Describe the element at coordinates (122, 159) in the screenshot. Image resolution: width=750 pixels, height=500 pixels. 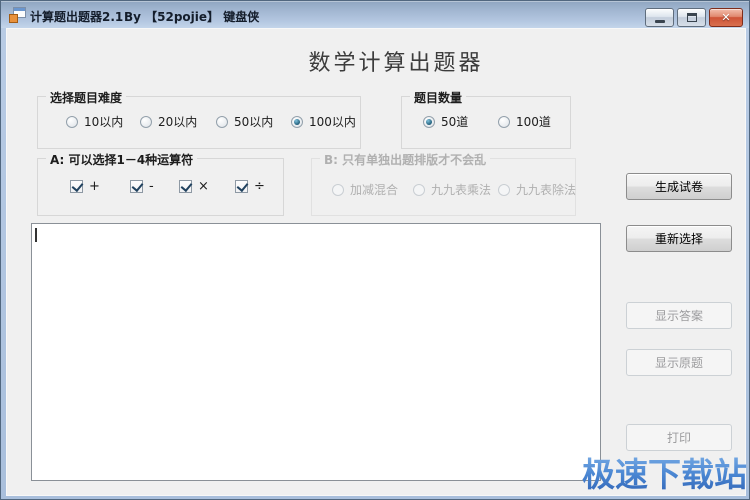
I see `operators-group-label: A: 可以选择1－4种运算符` at that location.